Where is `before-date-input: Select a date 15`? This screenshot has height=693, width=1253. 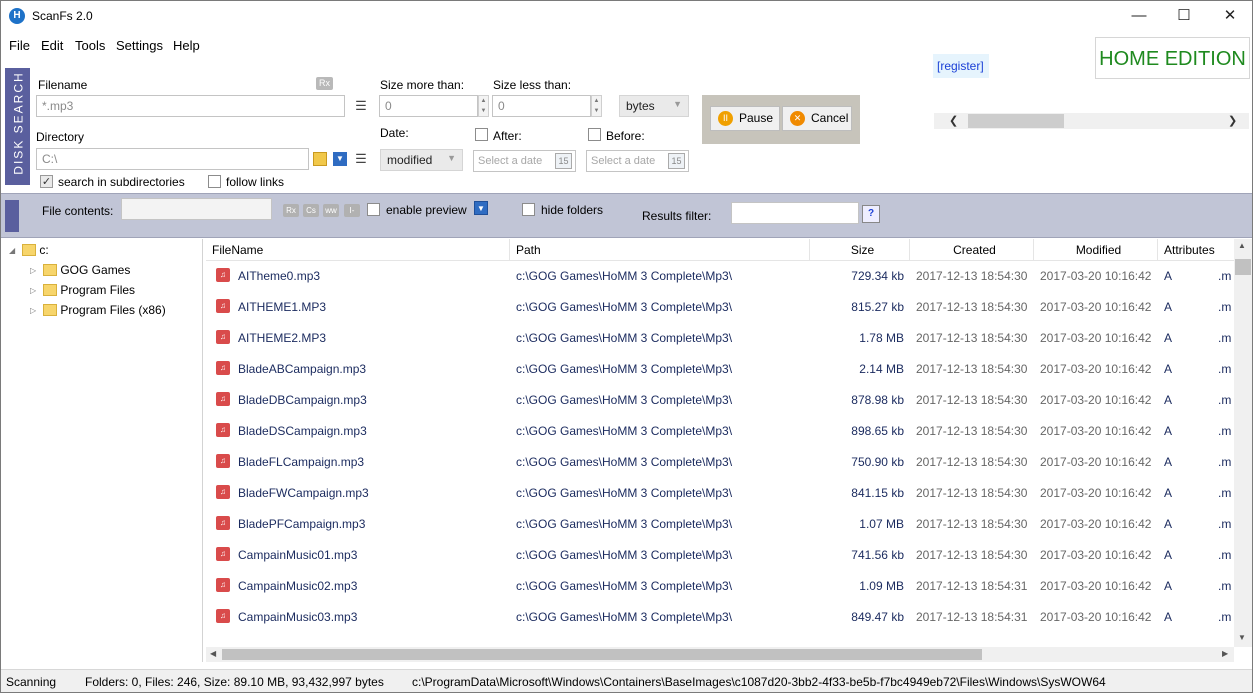 before-date-input: Select a date 15 is located at coordinates (637, 161).